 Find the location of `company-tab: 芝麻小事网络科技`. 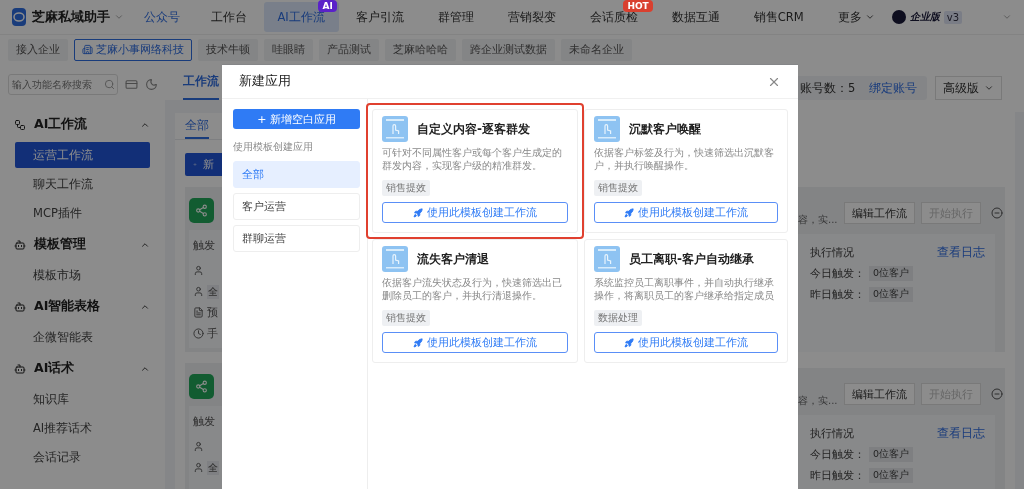

company-tab: 芝麻小事网络科技 is located at coordinates (133, 49).